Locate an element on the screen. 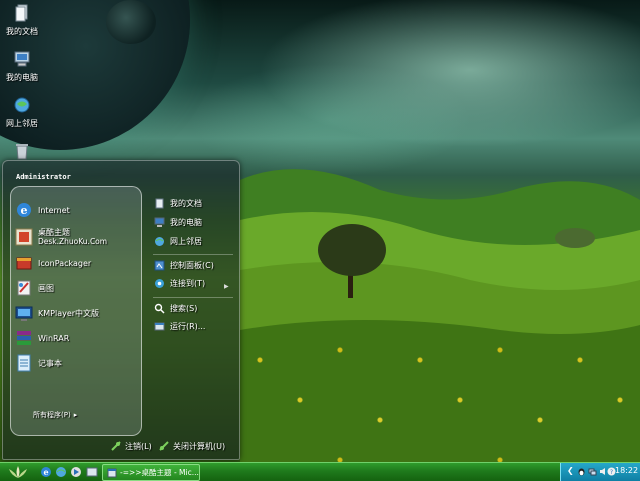  moon-graphic is located at coordinates (131, 22).